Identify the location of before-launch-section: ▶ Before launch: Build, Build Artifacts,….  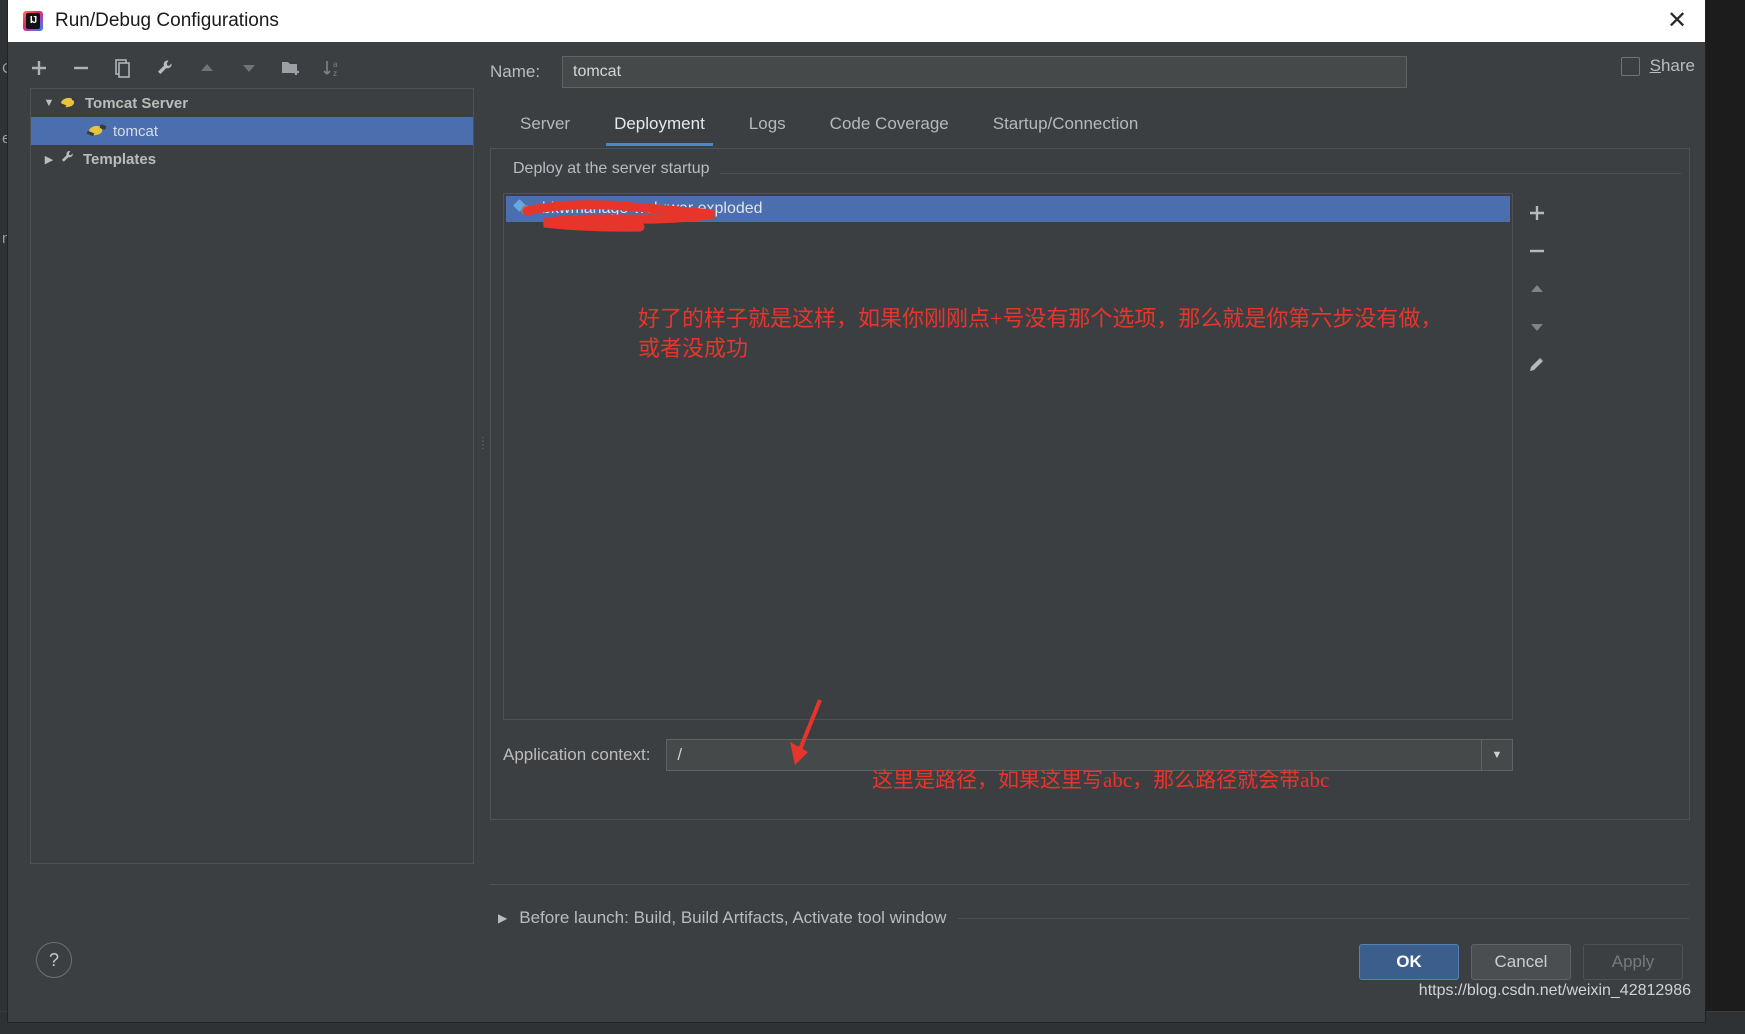
(722, 918).